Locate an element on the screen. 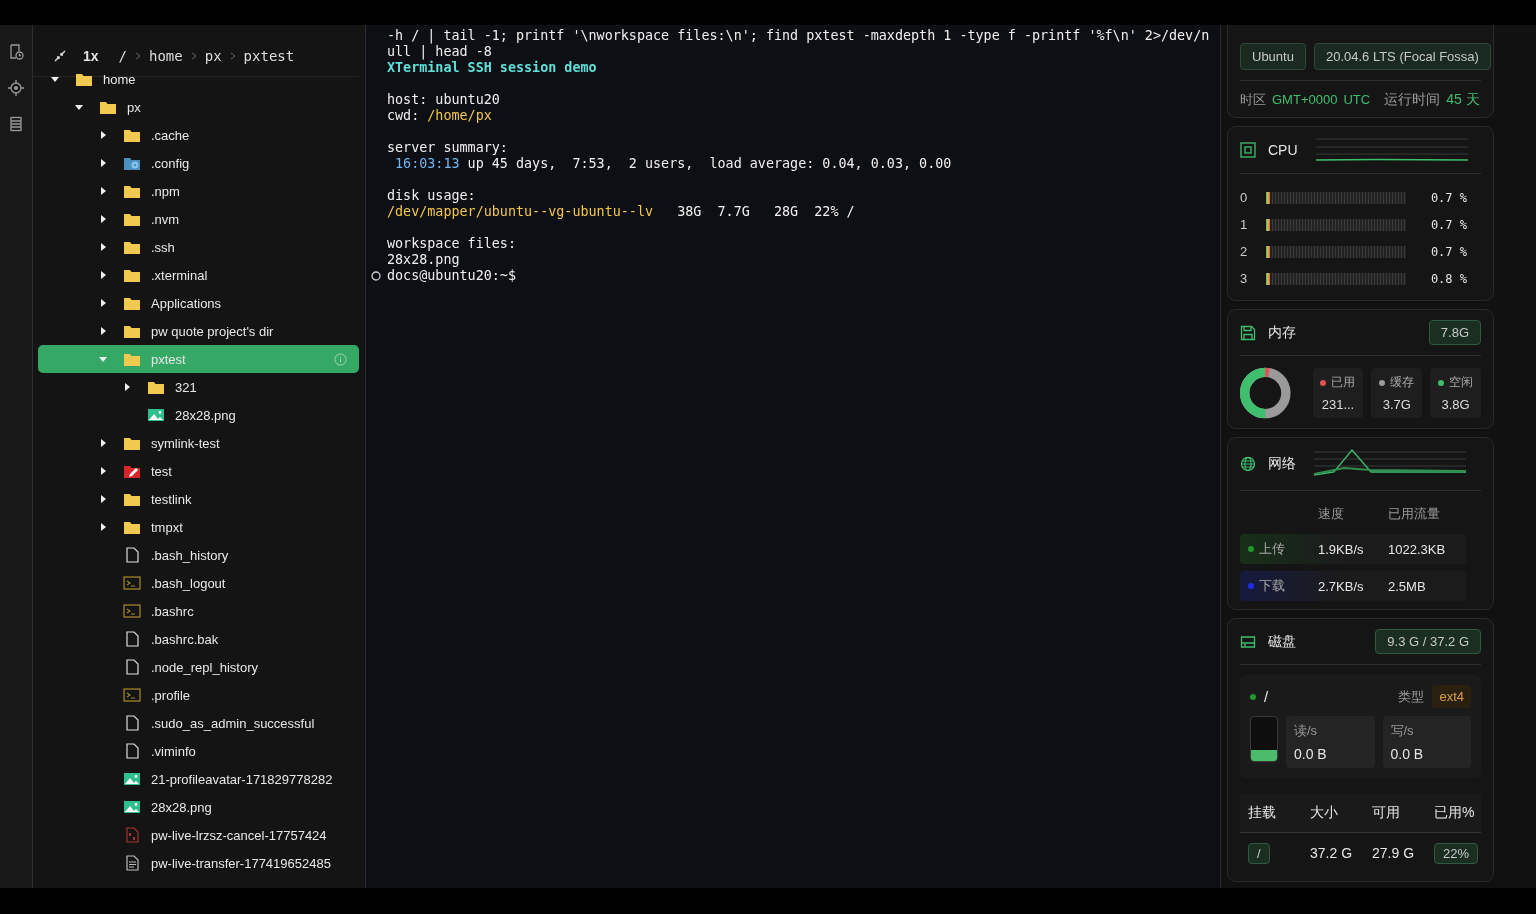  collapse-icon is located at coordinates (60, 56).